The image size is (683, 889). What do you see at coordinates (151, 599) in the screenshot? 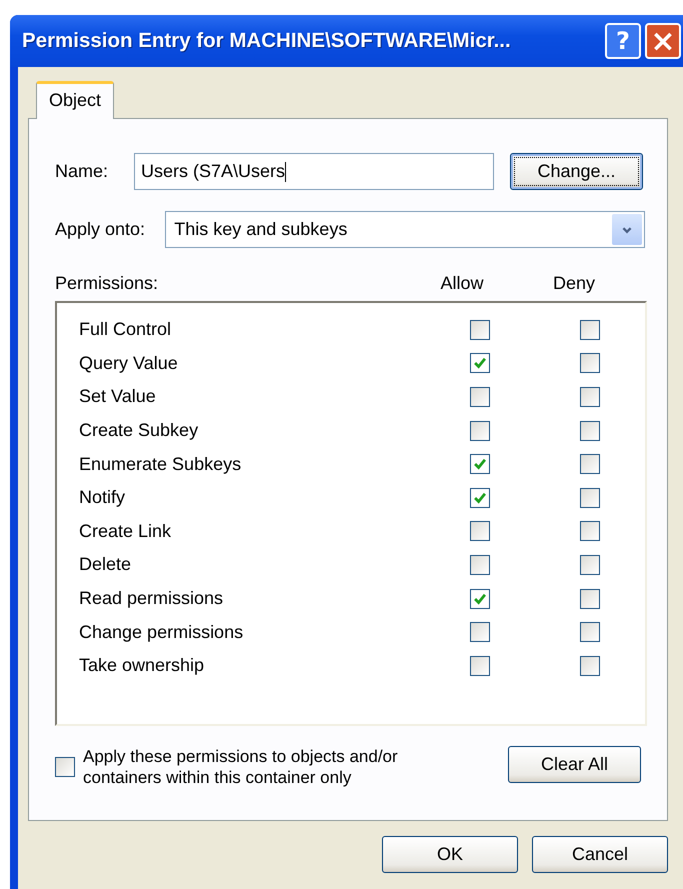
I see `permission-name: Read permissions` at bounding box center [151, 599].